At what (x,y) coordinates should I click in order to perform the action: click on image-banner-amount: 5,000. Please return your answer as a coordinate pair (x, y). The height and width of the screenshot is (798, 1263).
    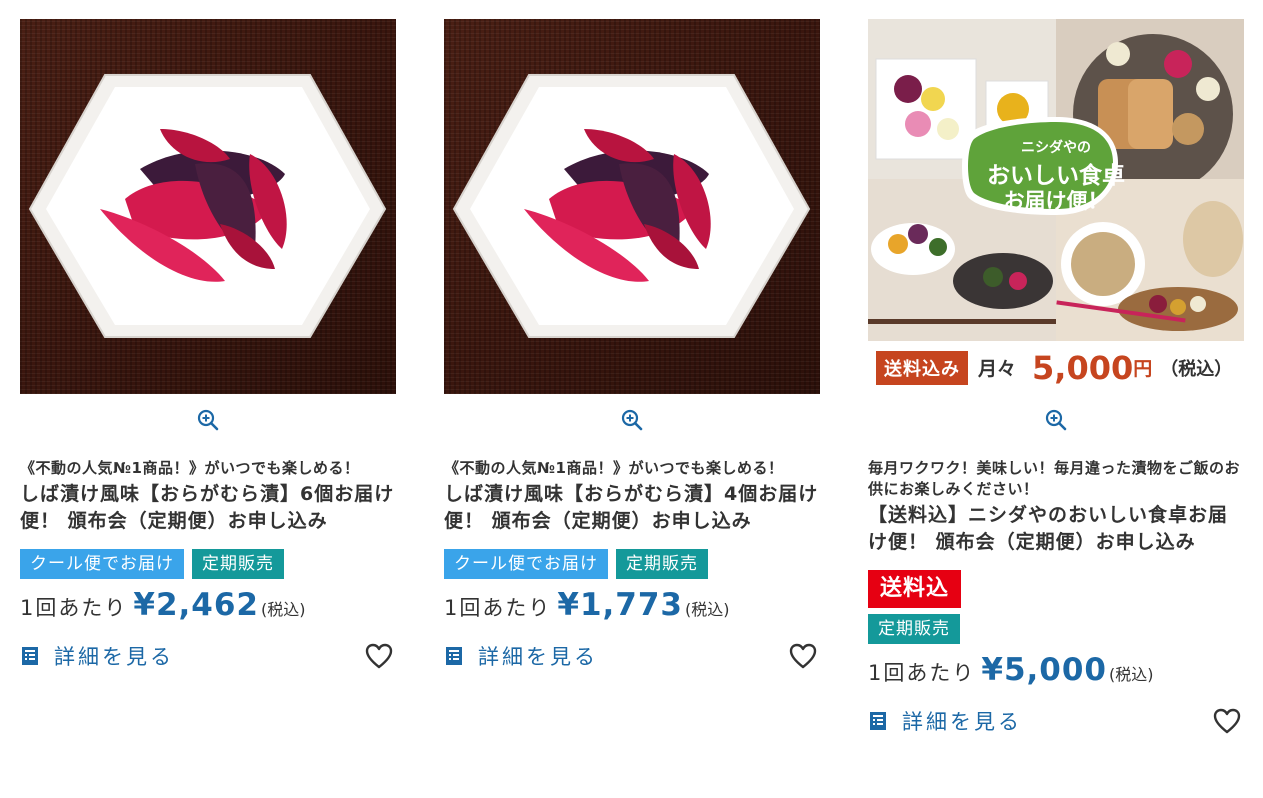
    Looking at the image, I should click on (1083, 367).